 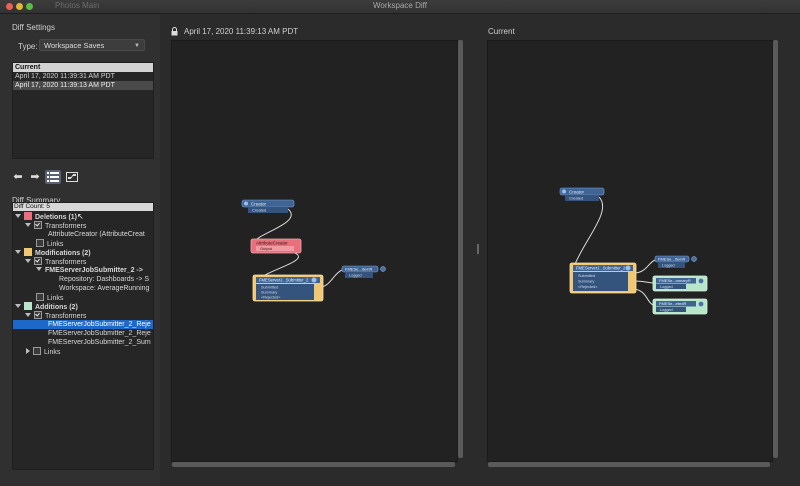 I want to click on addition-swatch, so click(x=28, y=306).